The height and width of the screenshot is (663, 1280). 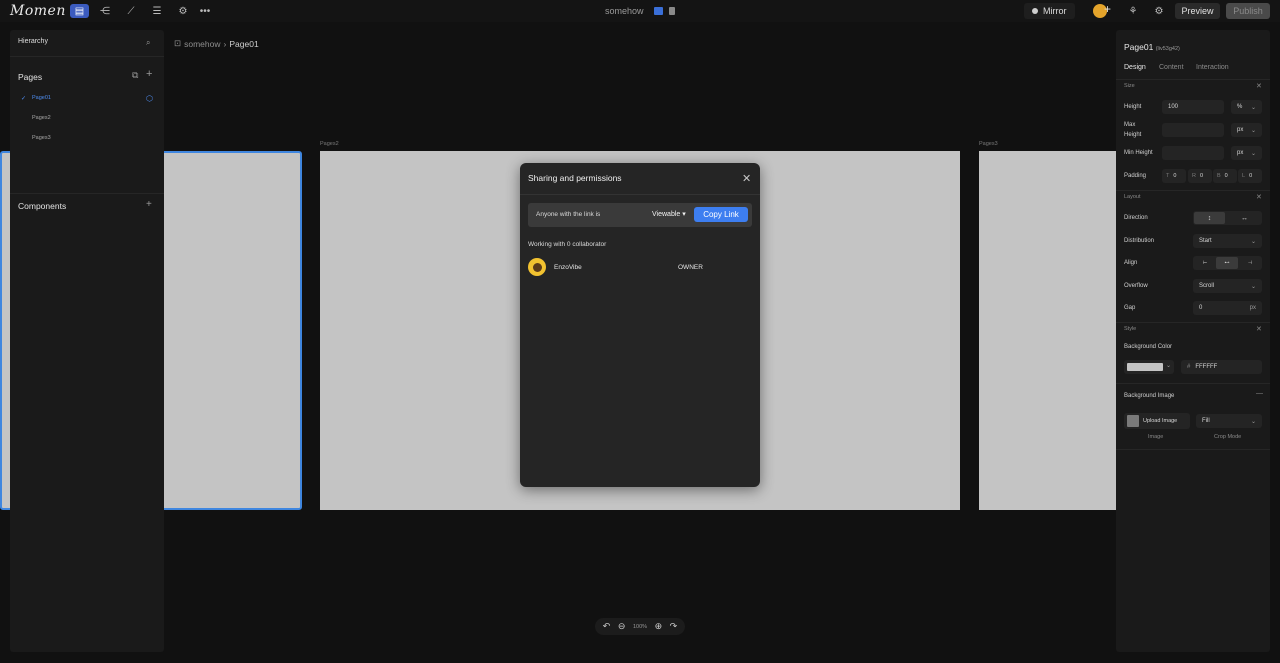 I want to click on gap-label: Gap, so click(x=1130, y=308).